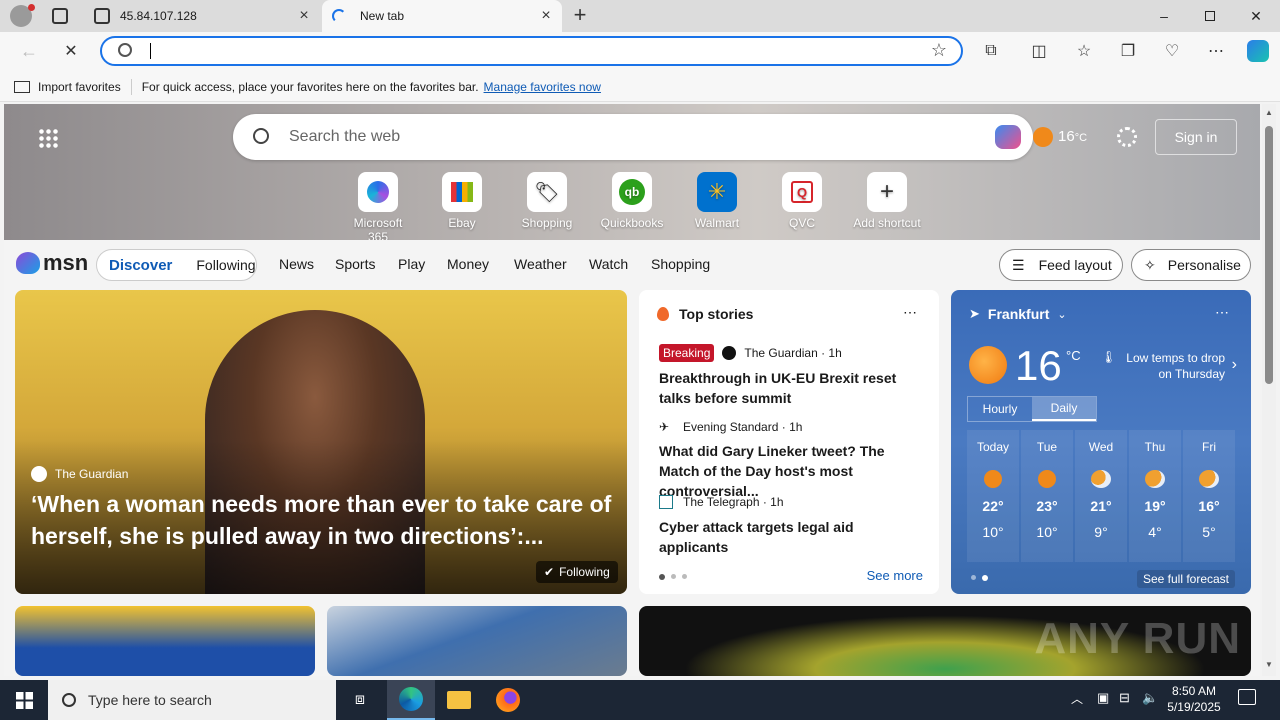  Describe the element at coordinates (1150, 698) in the screenshot. I see `volume-icon: 🔈` at that location.